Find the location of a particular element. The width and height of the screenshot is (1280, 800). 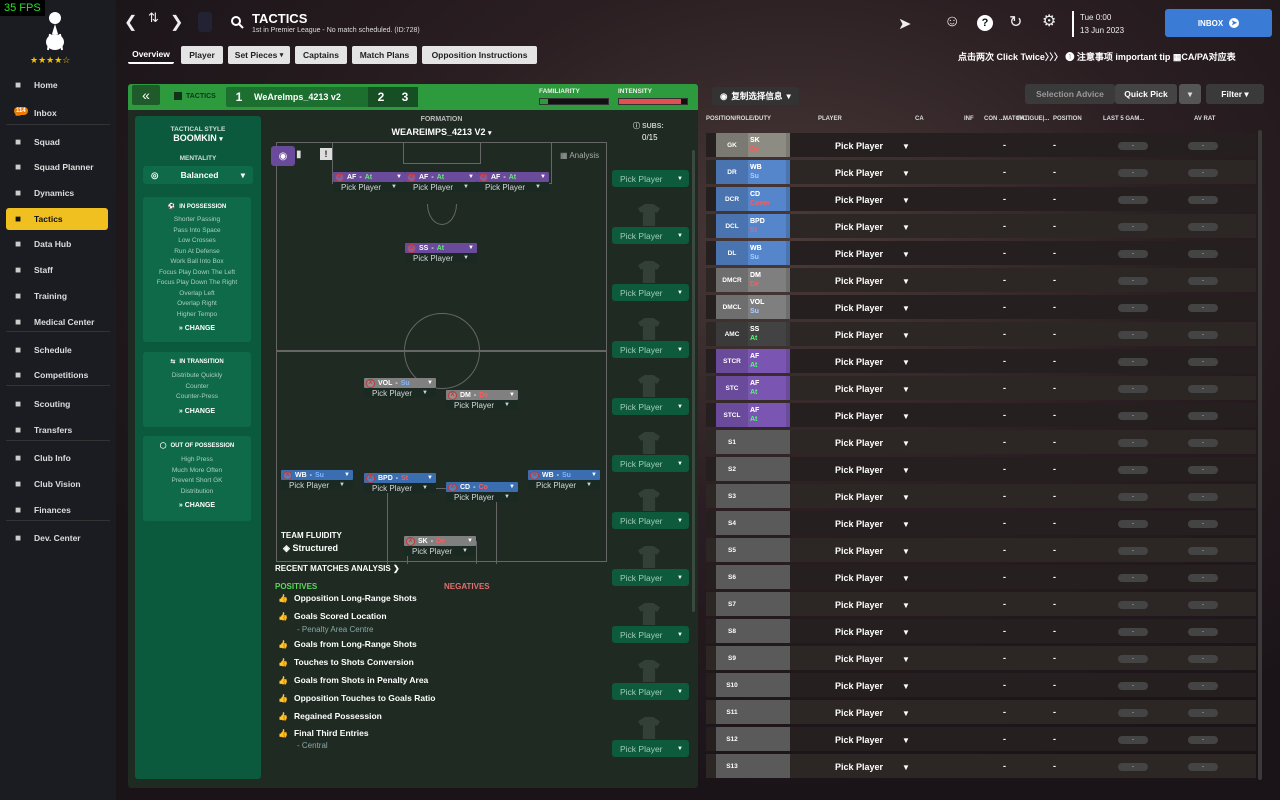

position-role-duty-cell: S1 is located at coordinates (753, 442).